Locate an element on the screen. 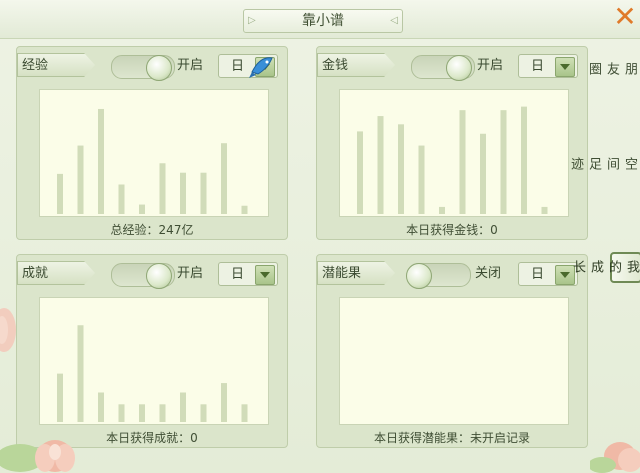  side-tab-friends: 朋友圈 is located at coordinates (612, 69).